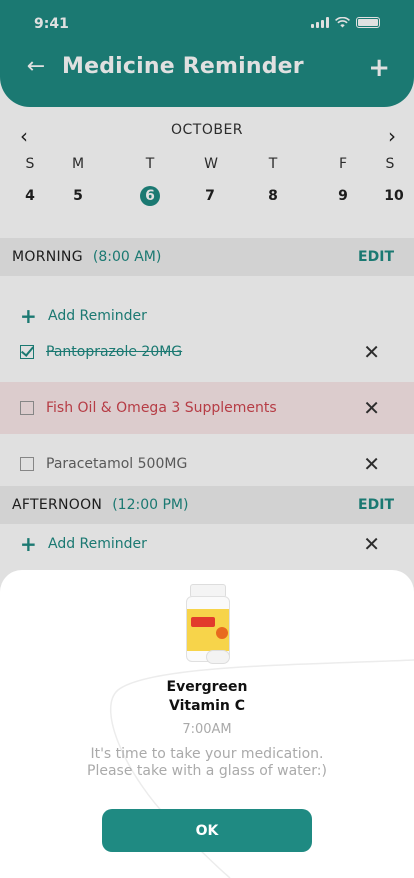 The width and height of the screenshot is (414, 878). I want to click on medication-time: 7:00AM, so click(207, 729).